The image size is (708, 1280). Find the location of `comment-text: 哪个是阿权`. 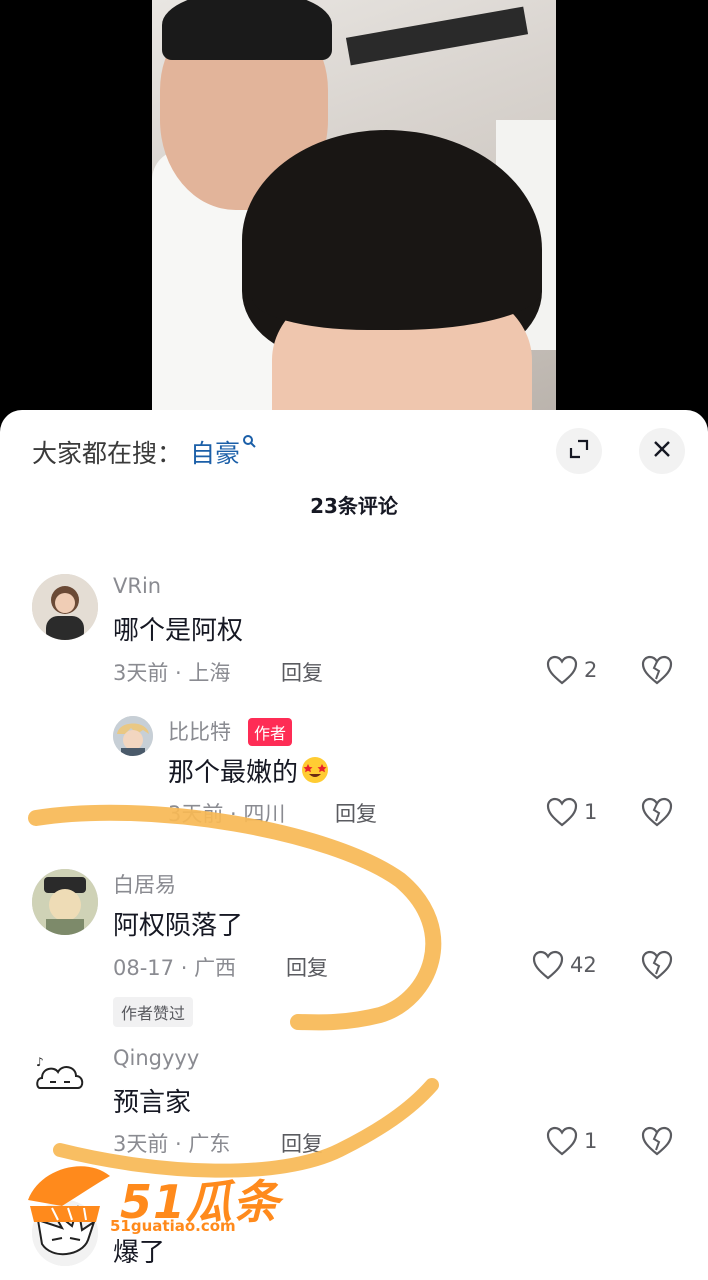

comment-text: 哪个是阿权 is located at coordinates (178, 631).